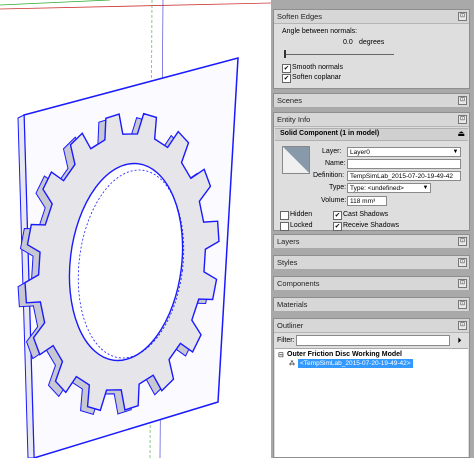  I want to click on default-material-icon, so click(296, 160).